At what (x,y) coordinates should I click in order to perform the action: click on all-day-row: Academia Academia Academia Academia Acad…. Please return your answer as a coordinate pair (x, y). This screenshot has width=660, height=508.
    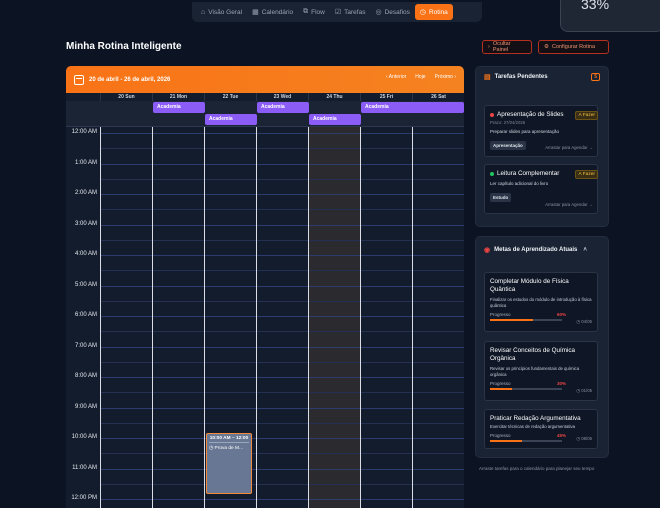
    Looking at the image, I should click on (265, 114).